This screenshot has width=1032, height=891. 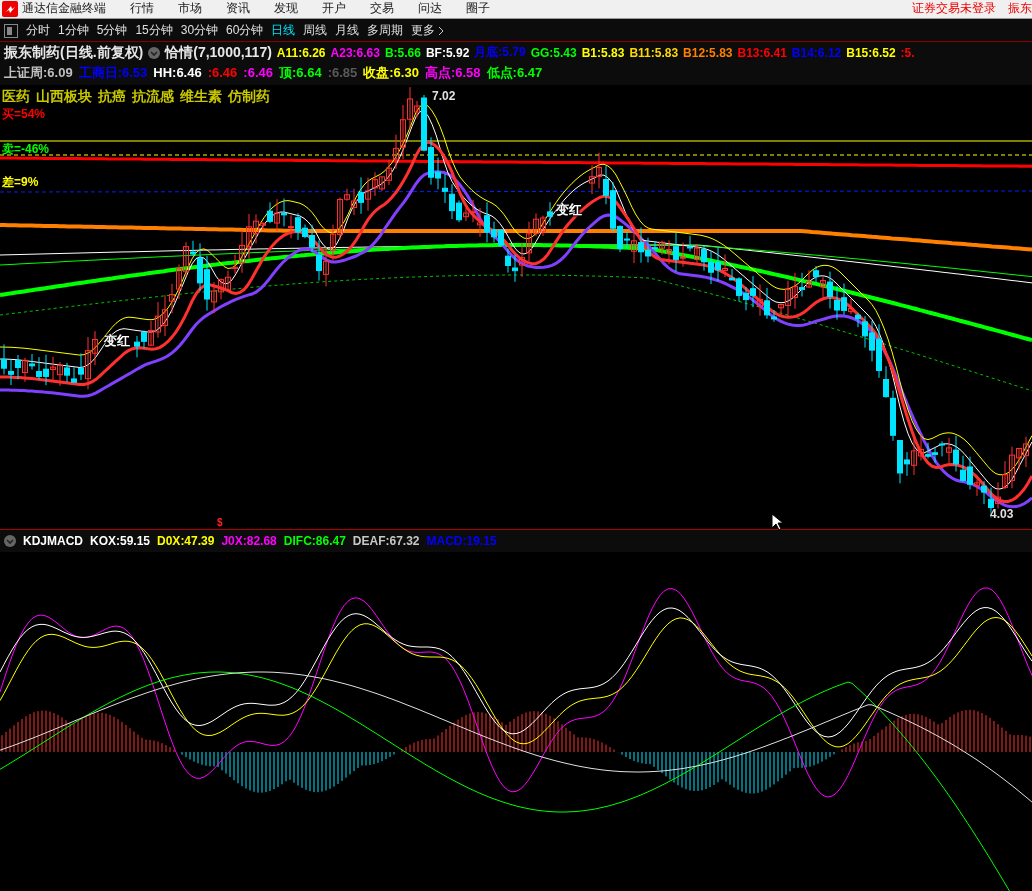 What do you see at coordinates (186, 541) in the screenshot?
I see `indicator-value: D0X:47.39` at bounding box center [186, 541].